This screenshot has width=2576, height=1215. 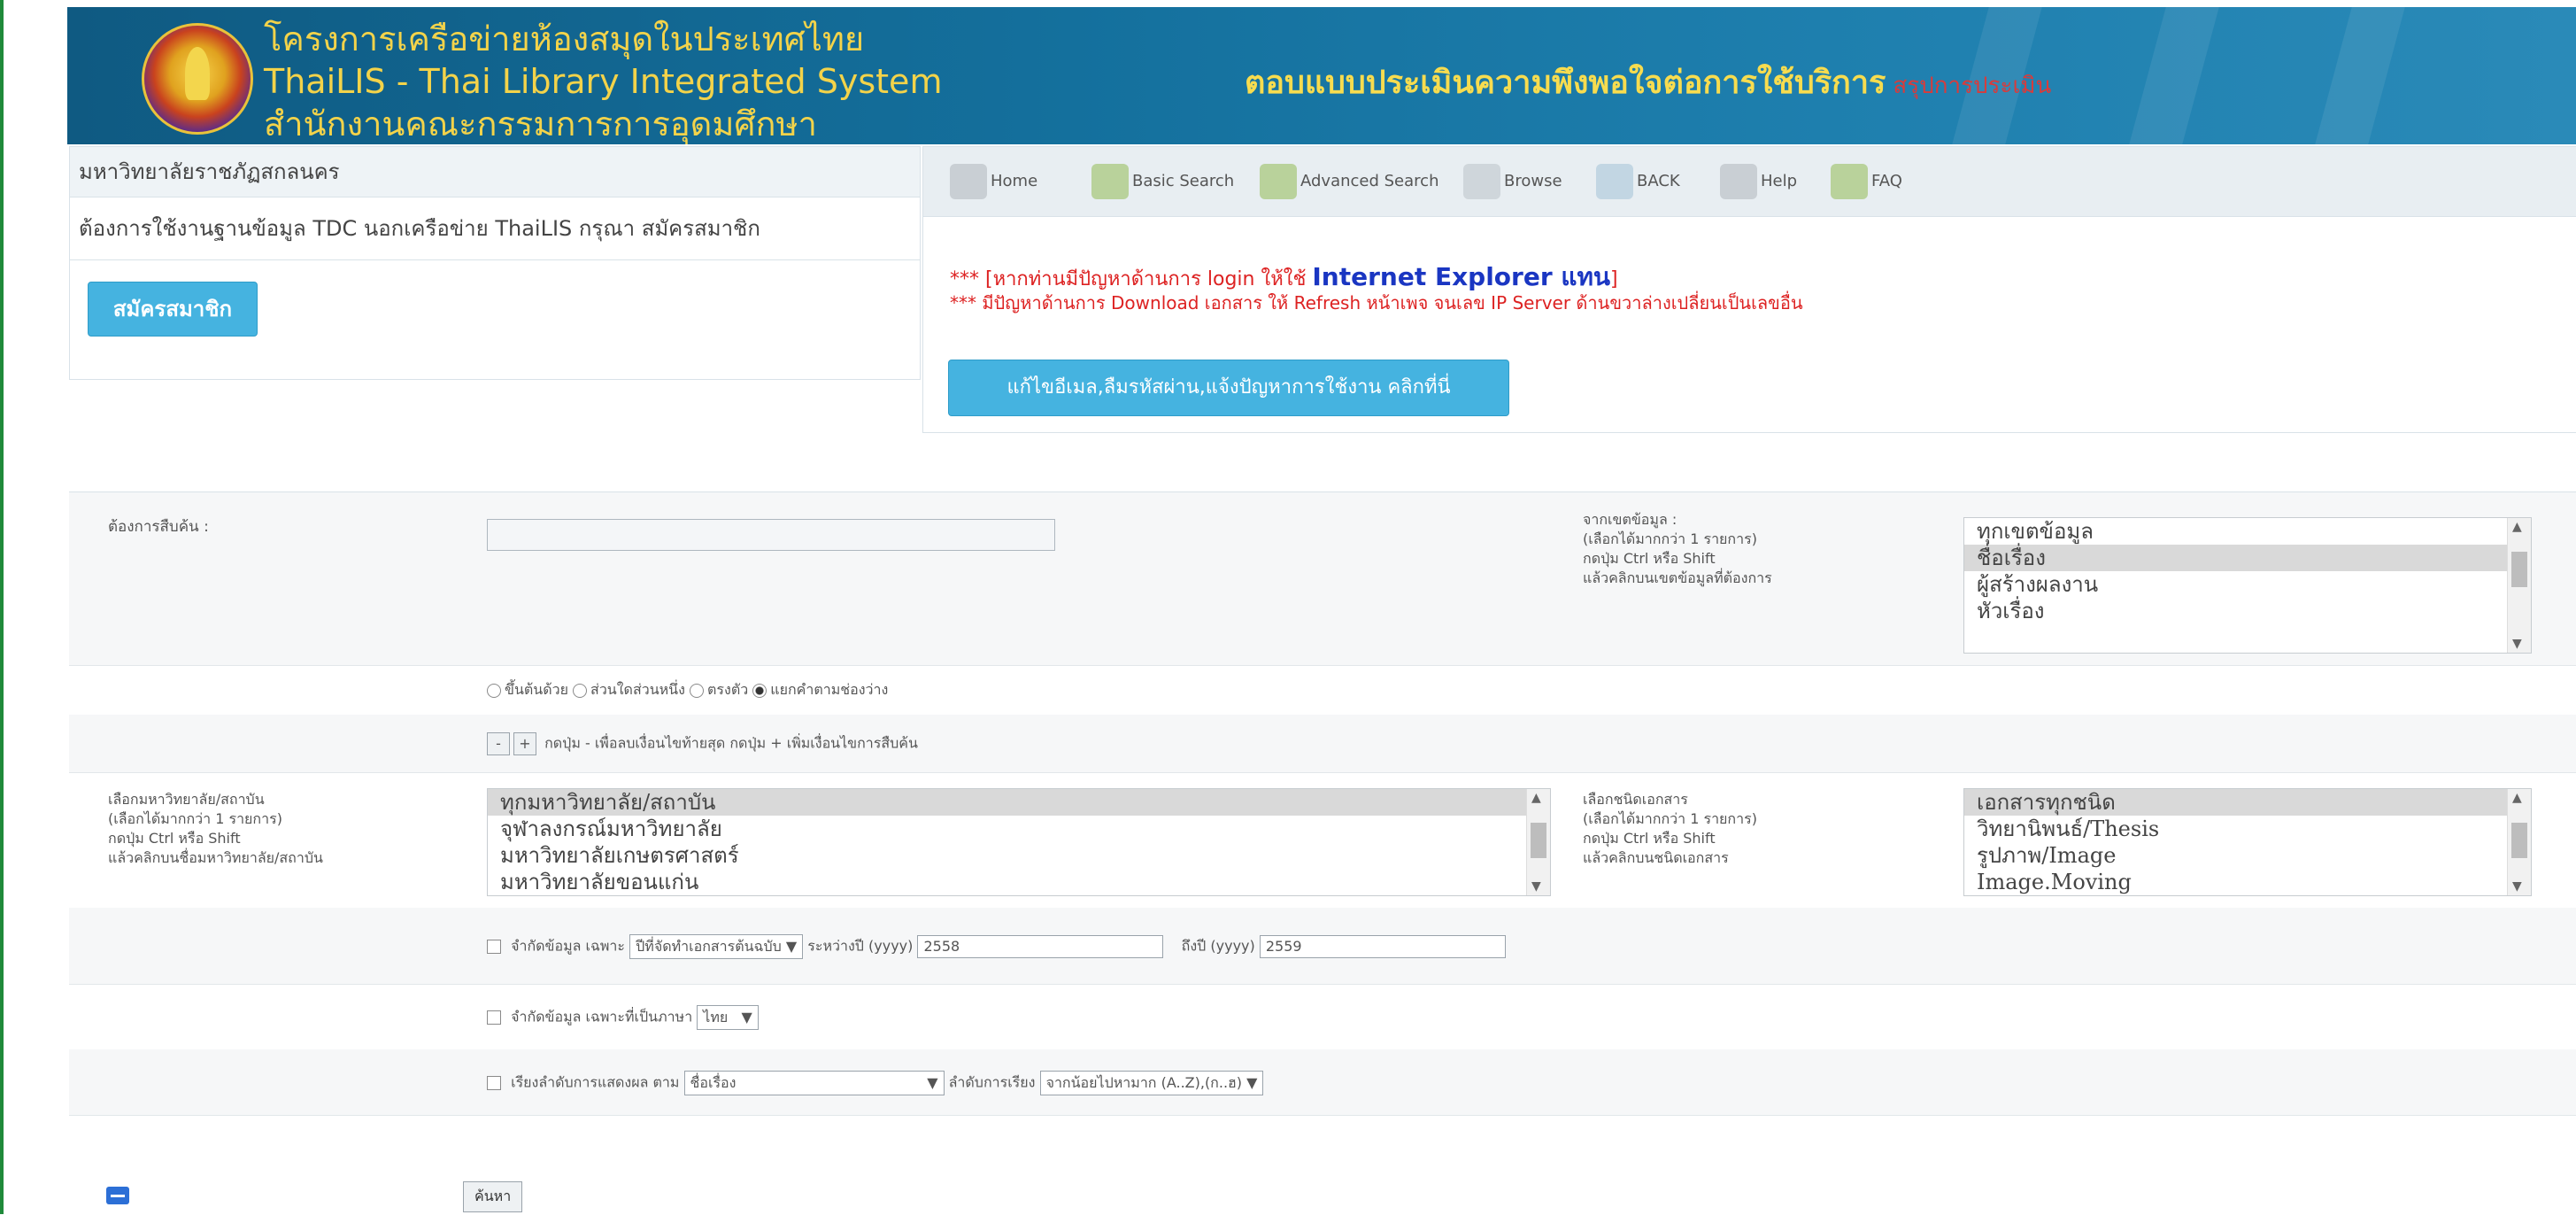 What do you see at coordinates (493, 1196) in the screenshot?
I see `search-submit-button: ค้นหา` at bounding box center [493, 1196].